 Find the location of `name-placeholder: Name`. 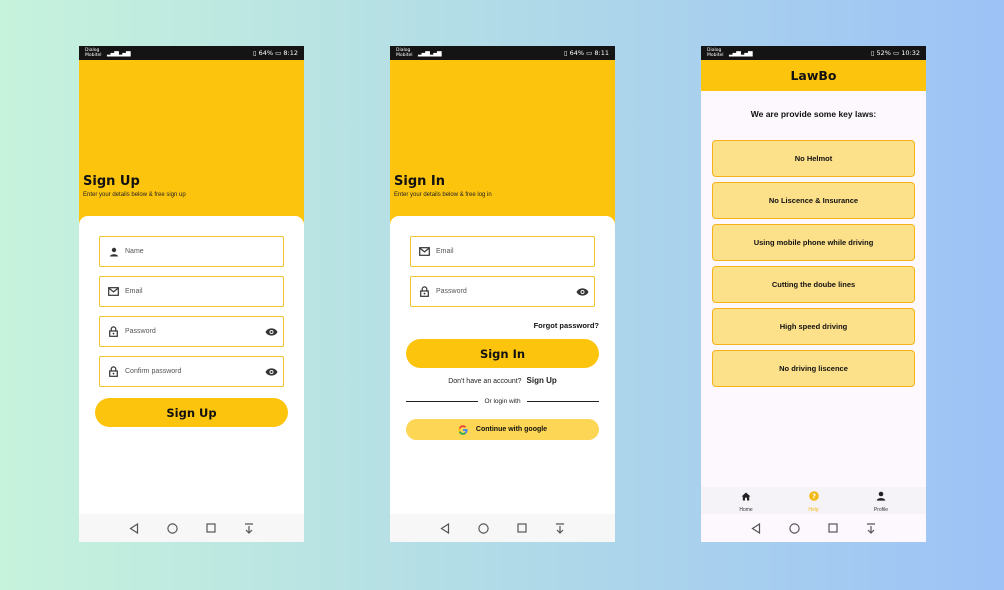

name-placeholder: Name is located at coordinates (134, 251).